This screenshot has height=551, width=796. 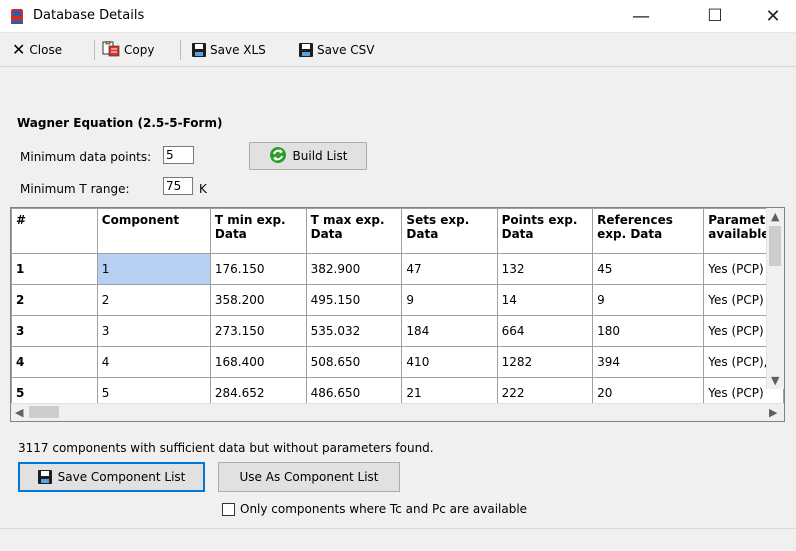 I want to click on cell-tmax: 382.900, so click(x=354, y=269).